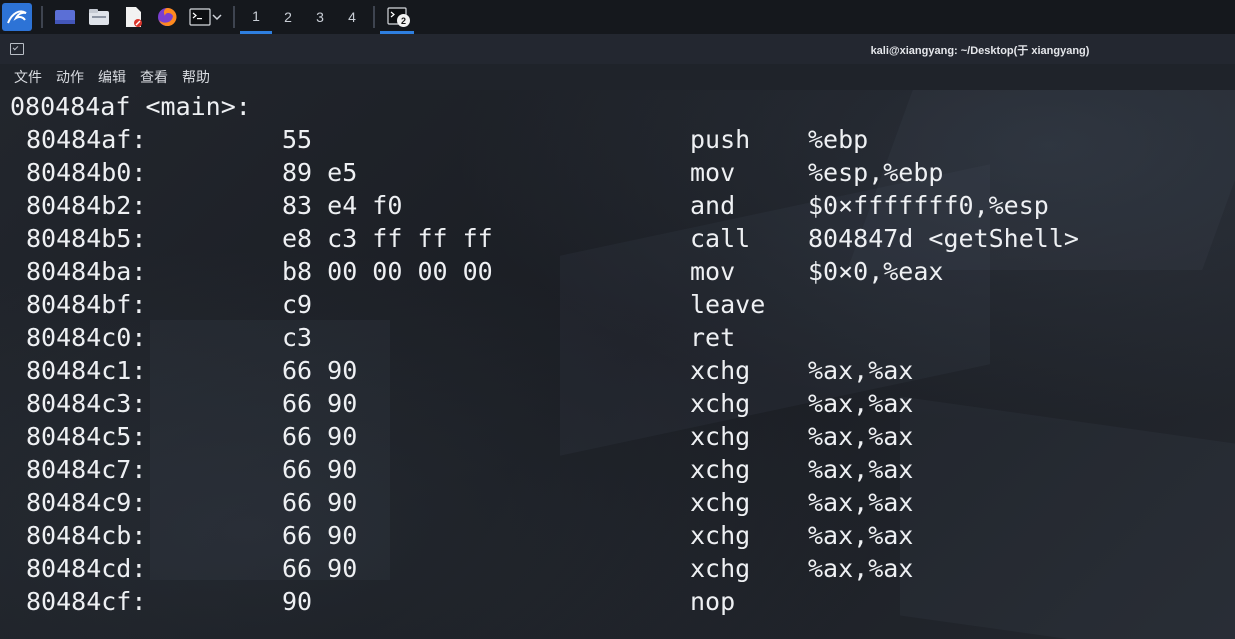 The width and height of the screenshot is (1235, 639). Describe the element at coordinates (617, 139) in the screenshot. I see `disassembly-row: 80484af: 55 push %ebp` at that location.